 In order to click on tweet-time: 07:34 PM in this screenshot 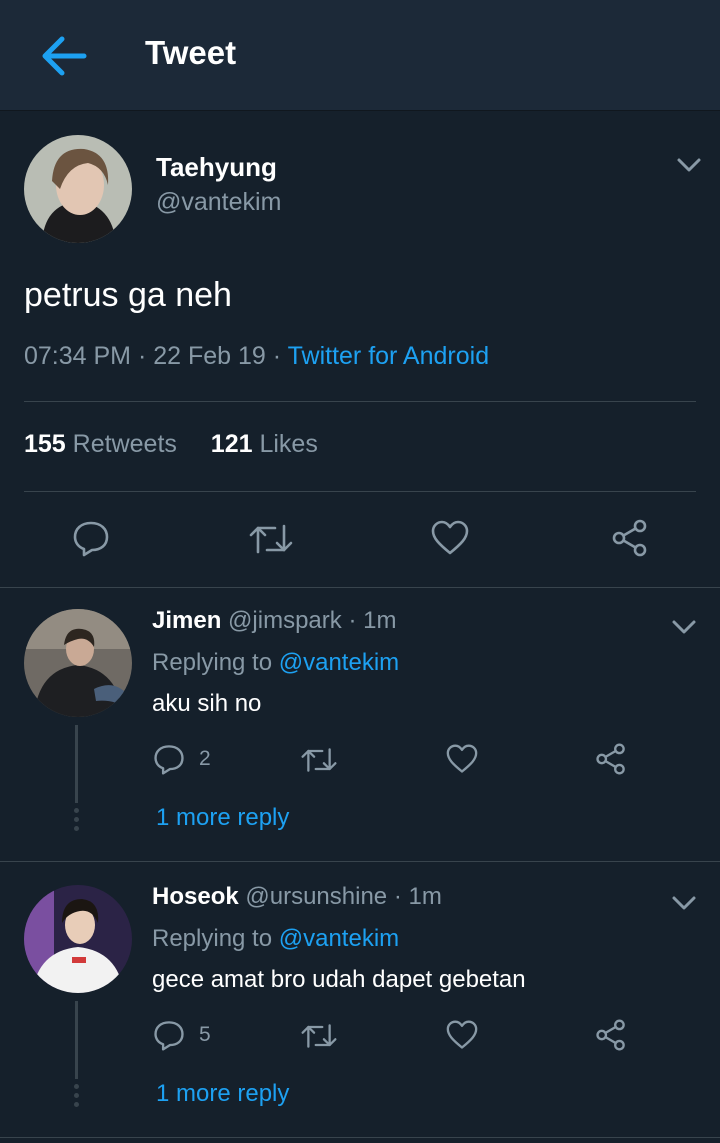, I will do `click(78, 356)`.